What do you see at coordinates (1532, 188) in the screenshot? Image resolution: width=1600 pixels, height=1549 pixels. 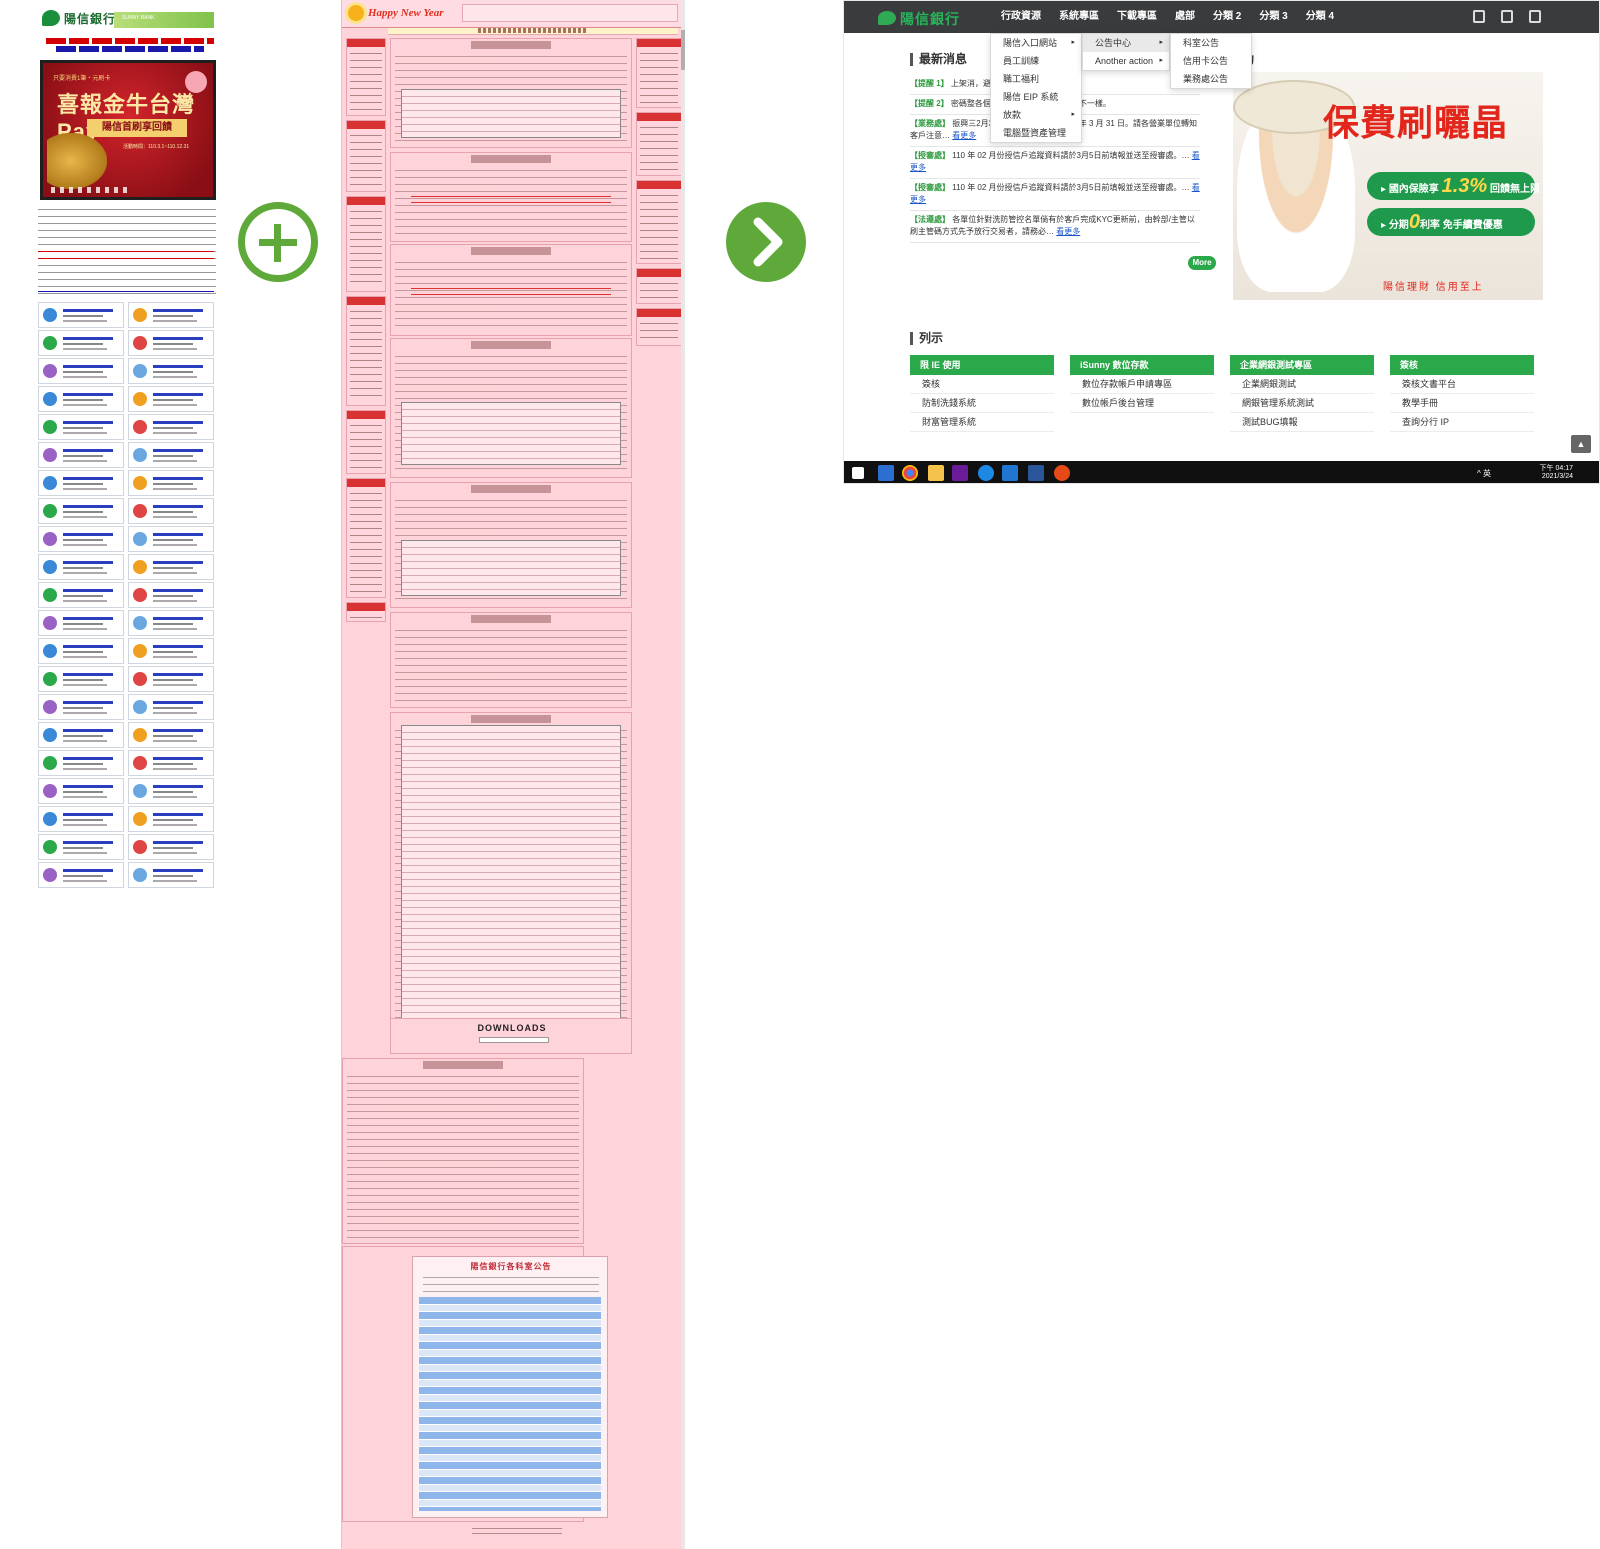 I see `carousel-next-icon: ›` at bounding box center [1532, 188].